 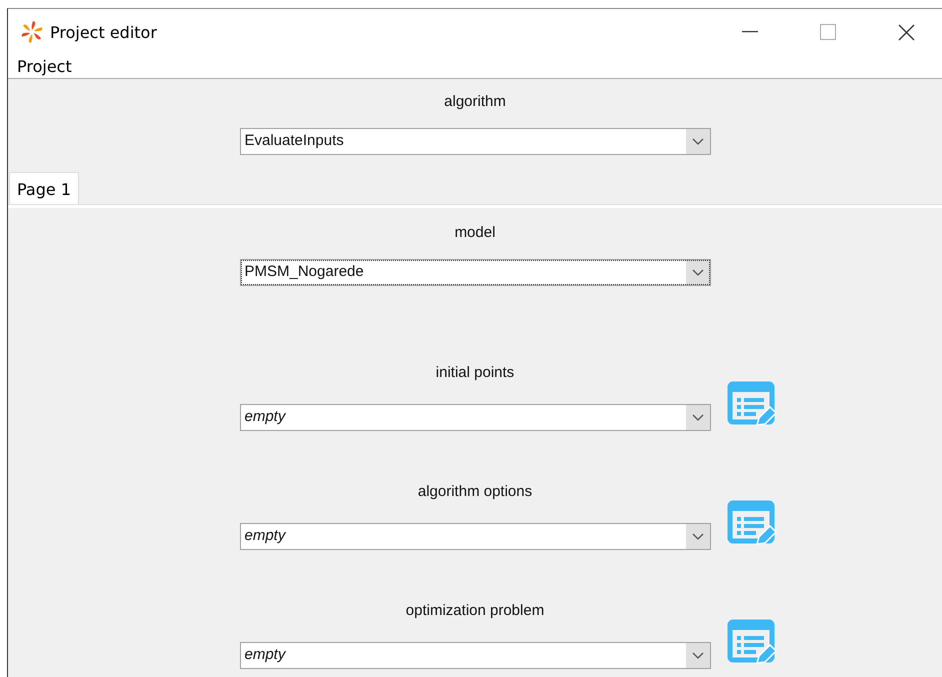 I want to click on maximize-button, so click(x=828, y=32).